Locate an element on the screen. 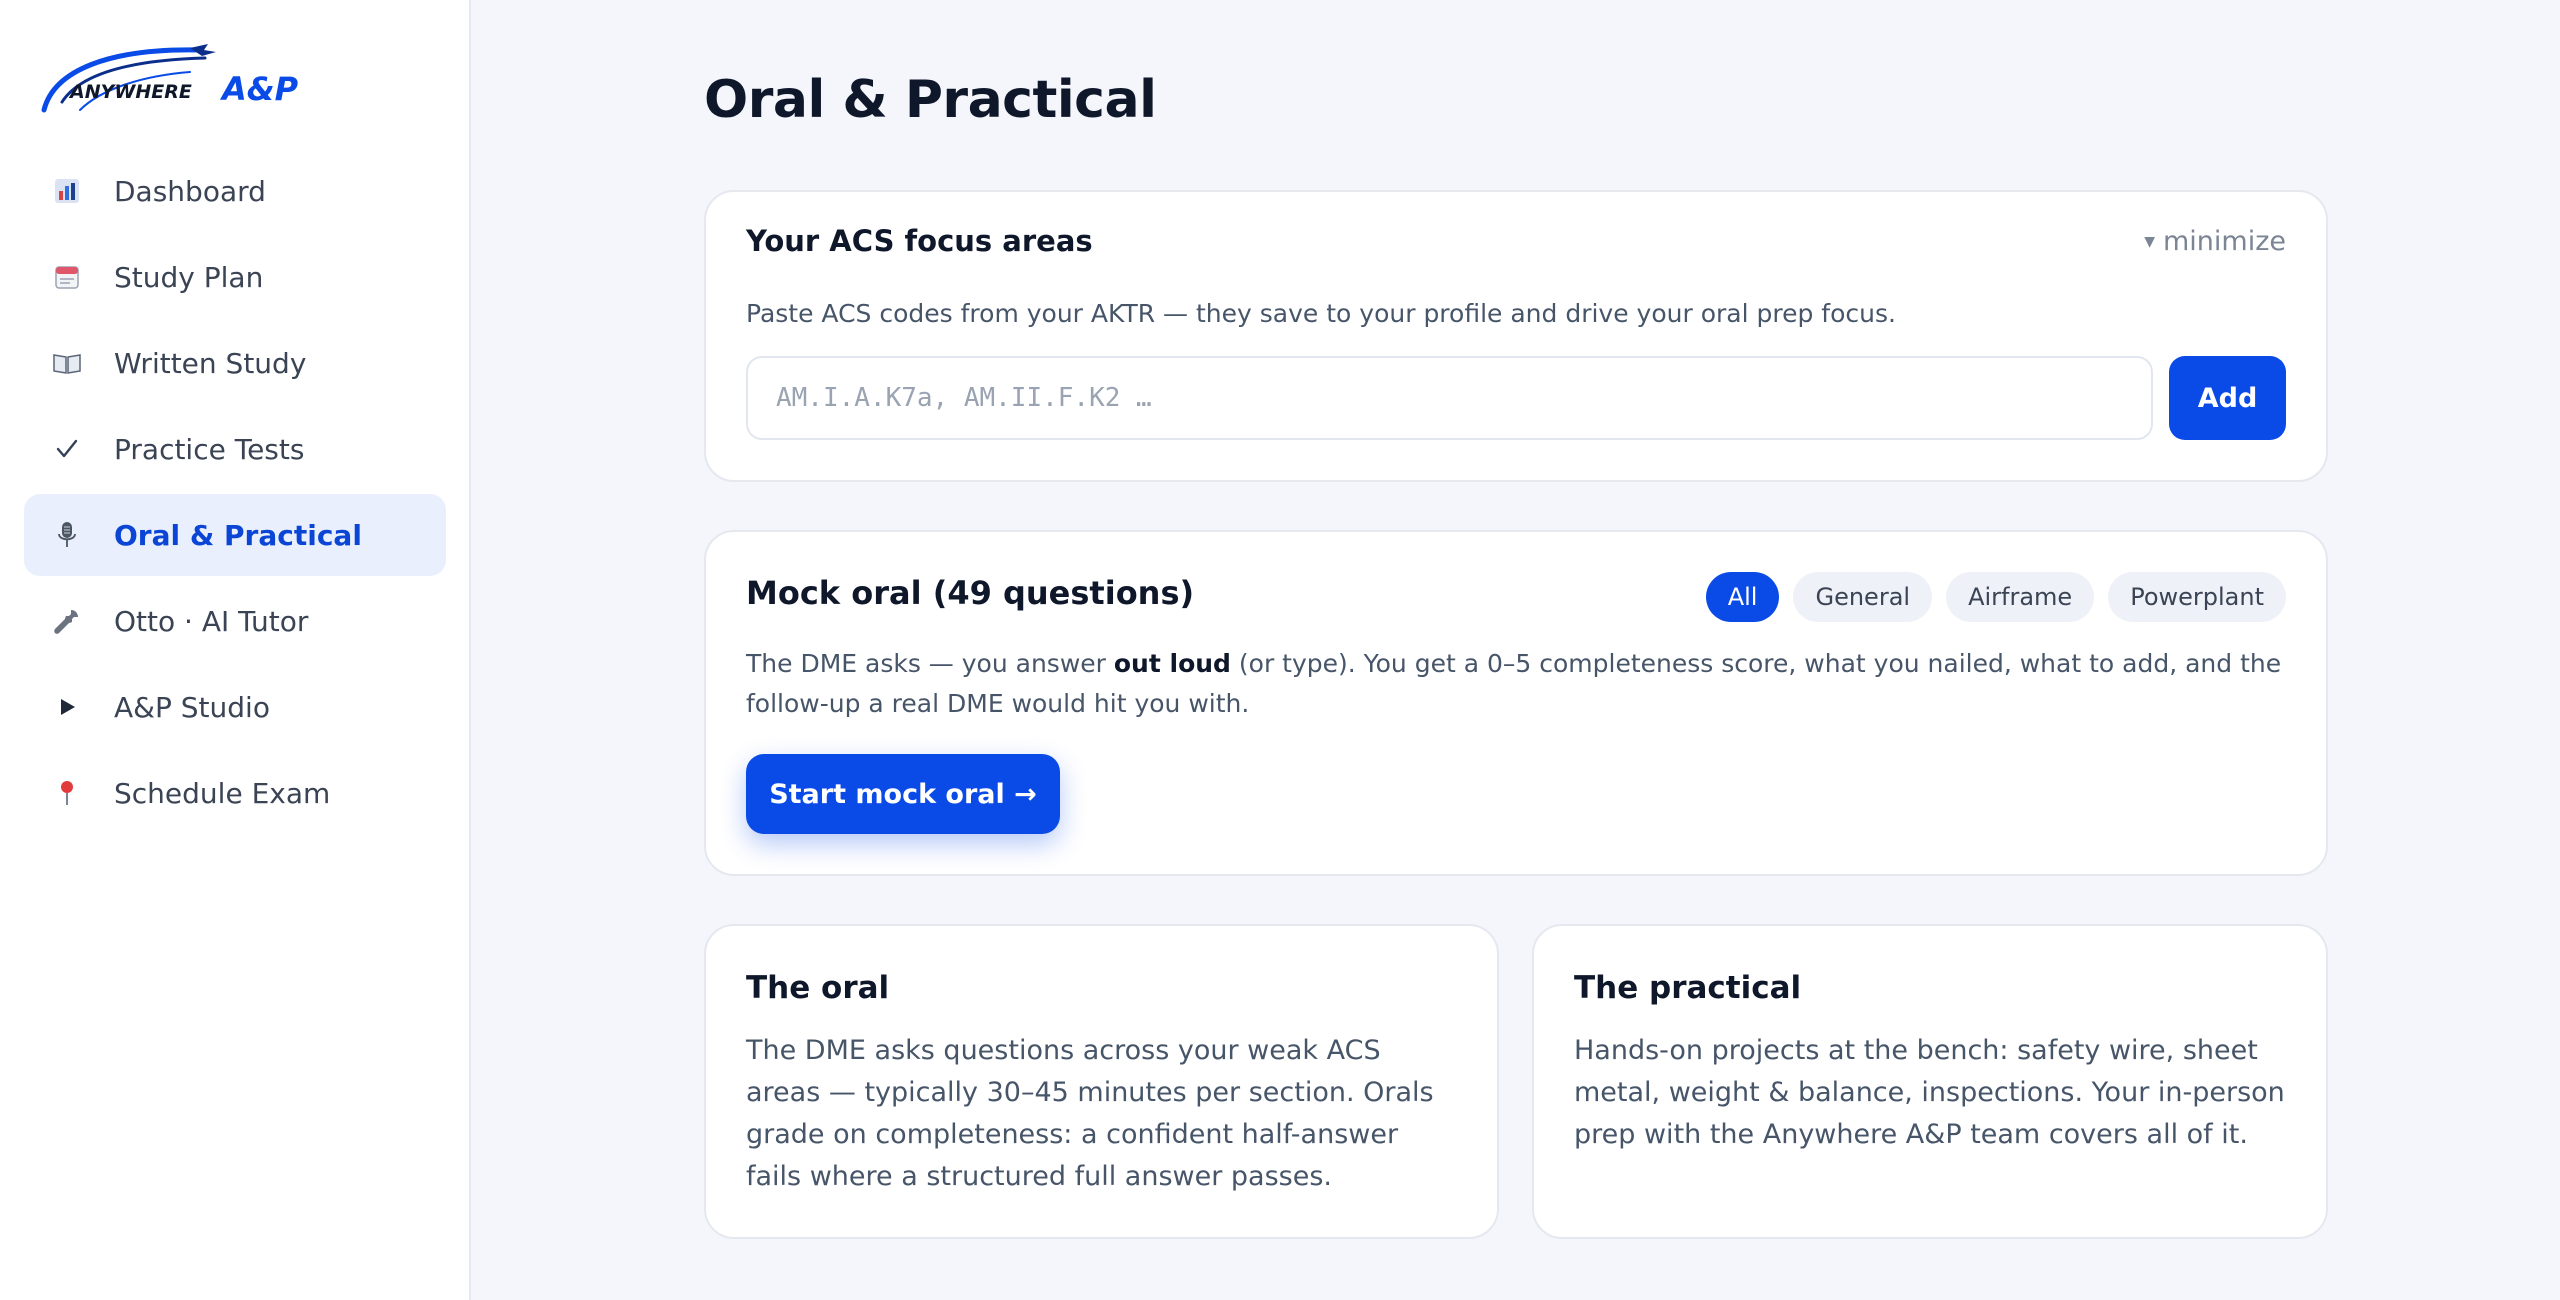  sidebar-item-label: Study Plan is located at coordinates (189, 277).